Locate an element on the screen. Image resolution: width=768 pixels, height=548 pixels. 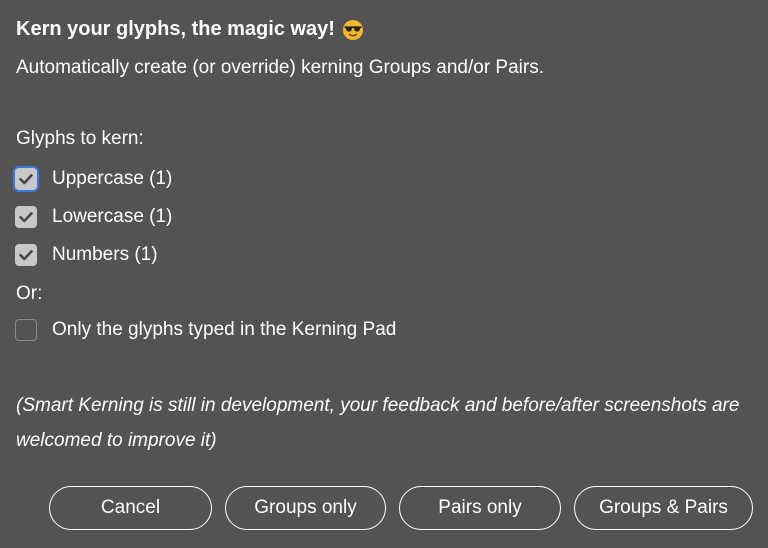
groups-and-pairs-button: Groups & Pairs is located at coordinates (663, 508).